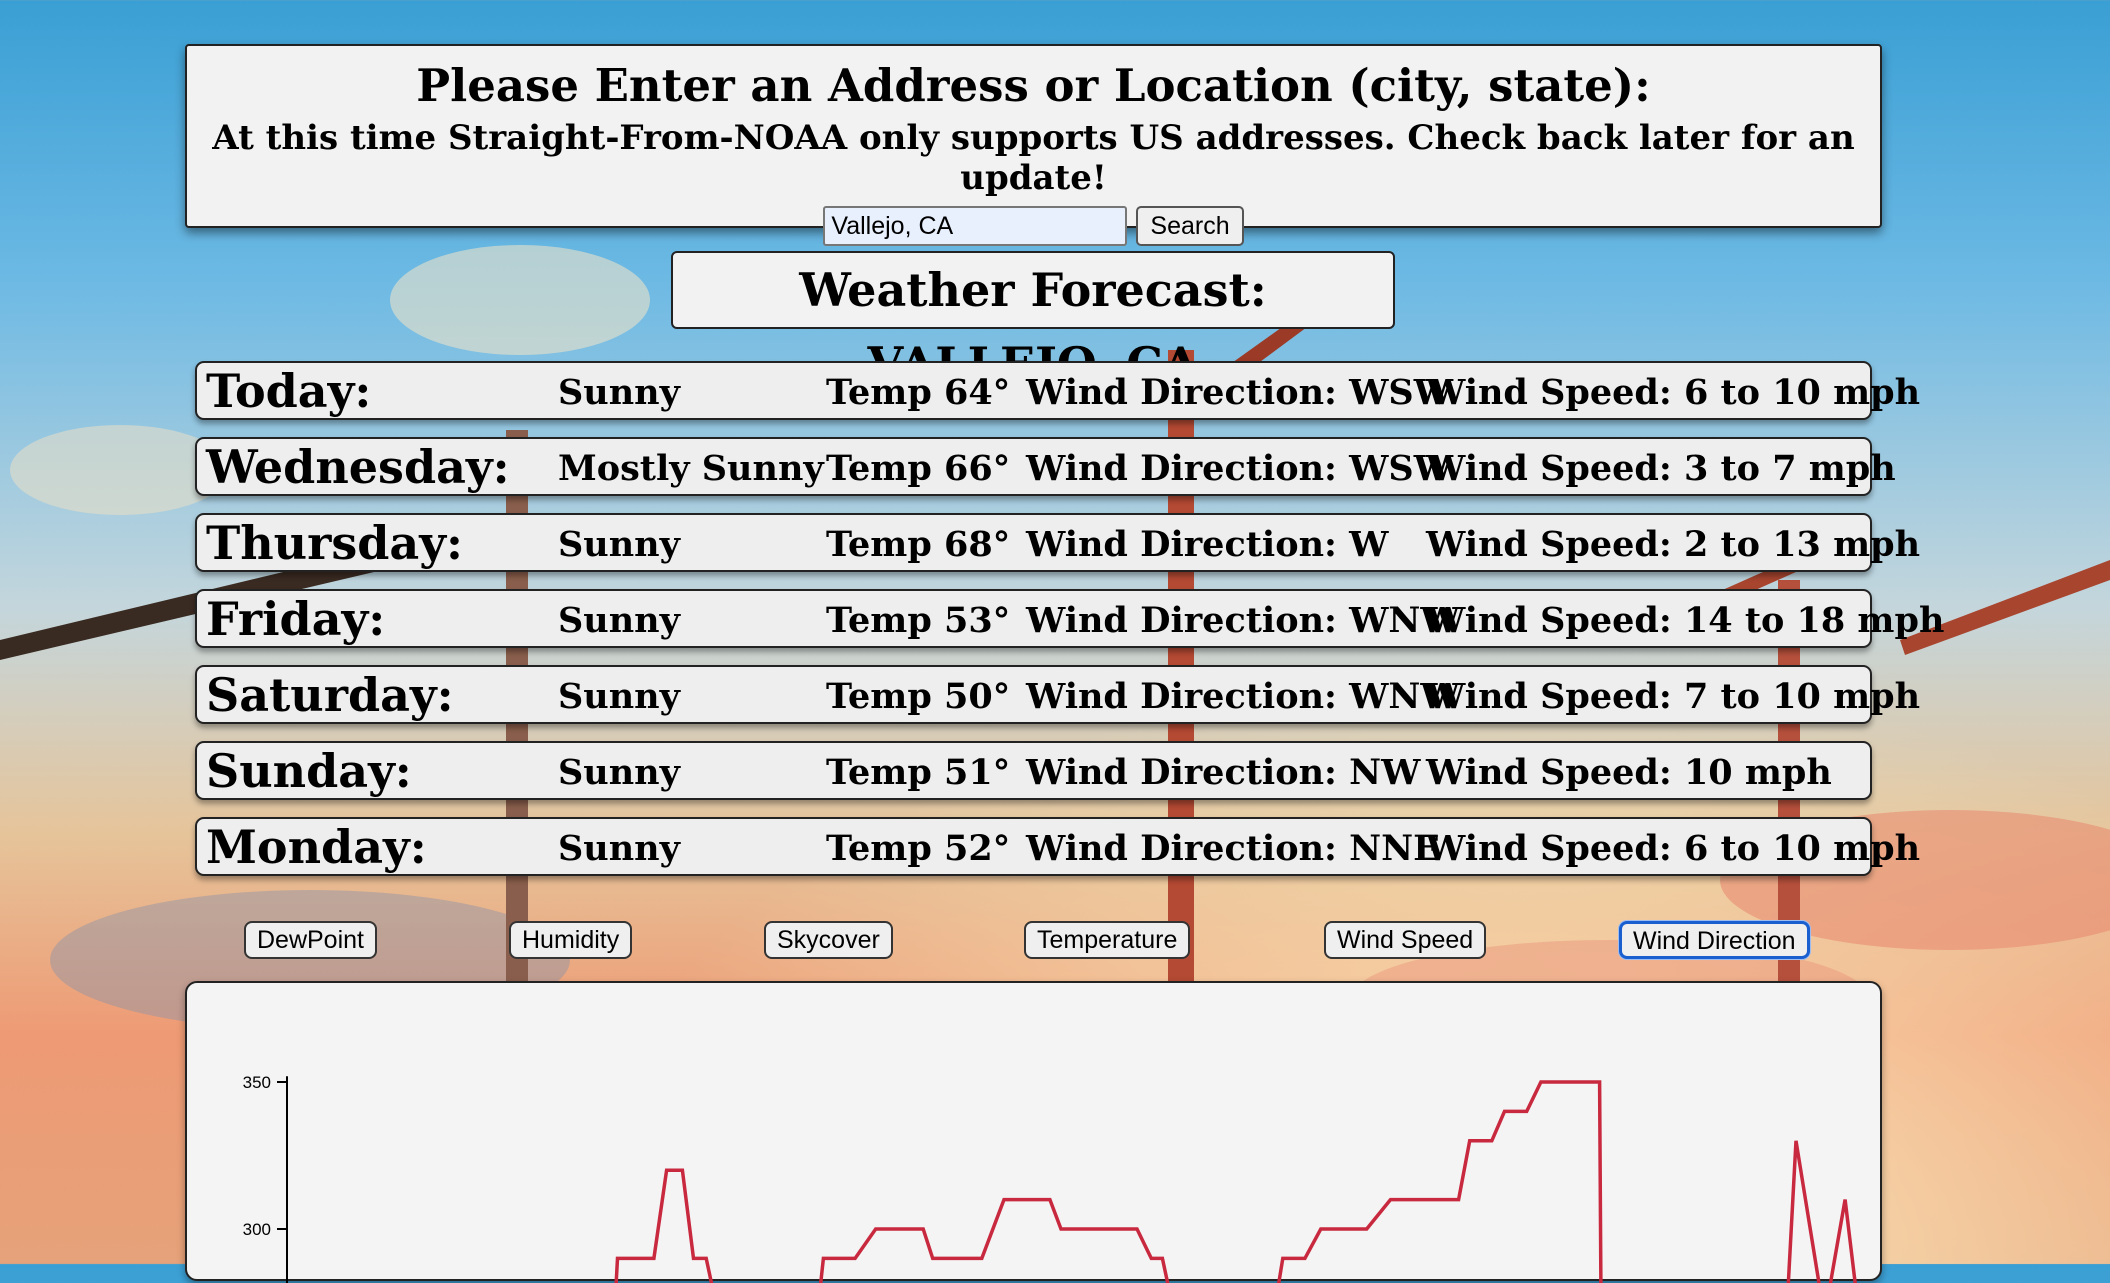  Describe the element at coordinates (975, 226) in the screenshot. I see `location-input` at that location.